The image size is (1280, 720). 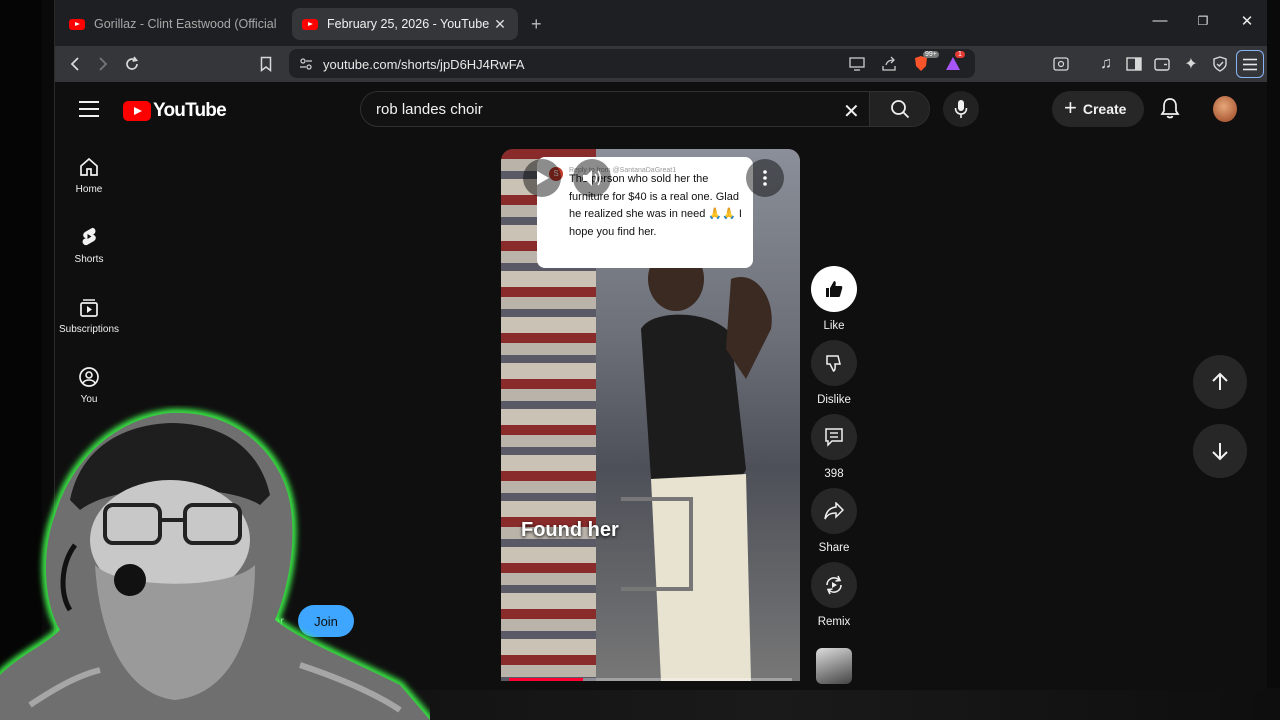 I want to click on share-button: Share, so click(x=834, y=521).